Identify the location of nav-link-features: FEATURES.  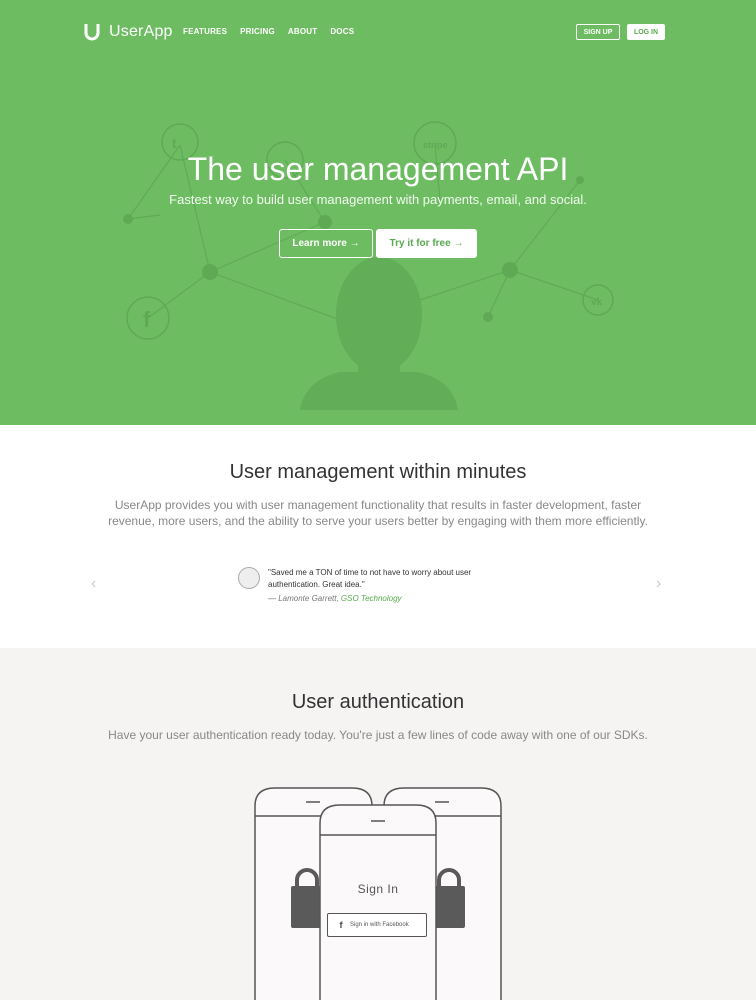
(205, 31).